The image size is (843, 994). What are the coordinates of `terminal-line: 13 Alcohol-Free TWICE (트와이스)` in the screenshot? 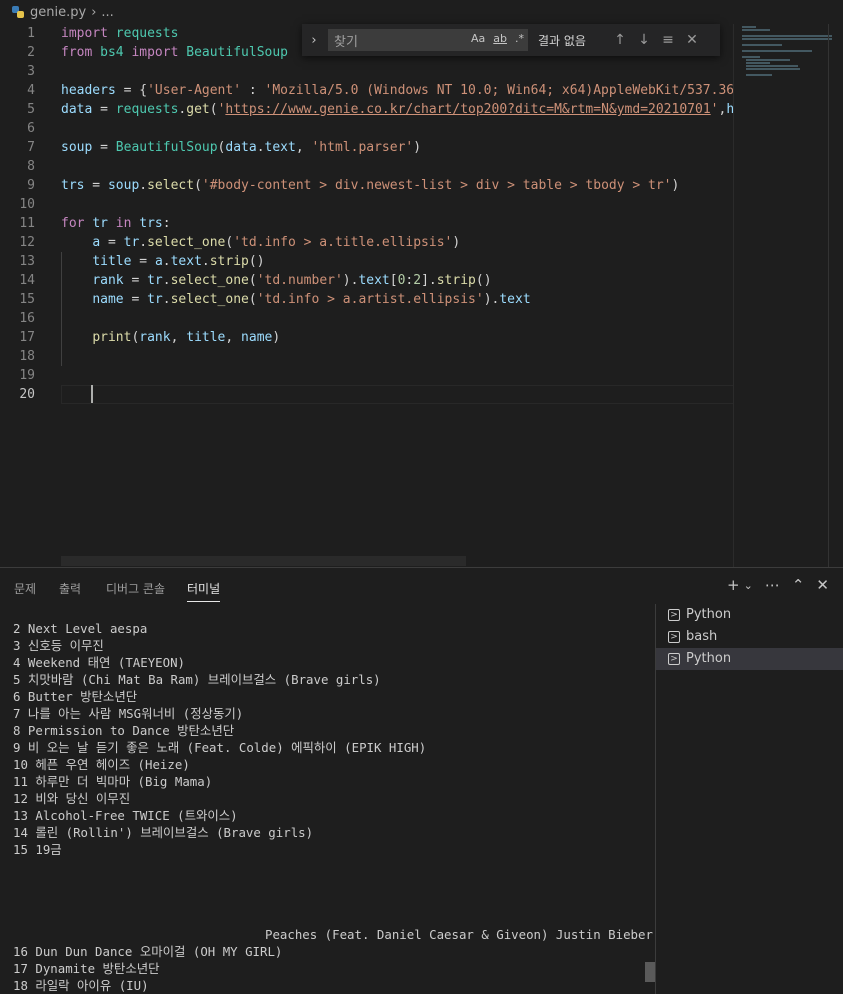 It's located at (125, 815).